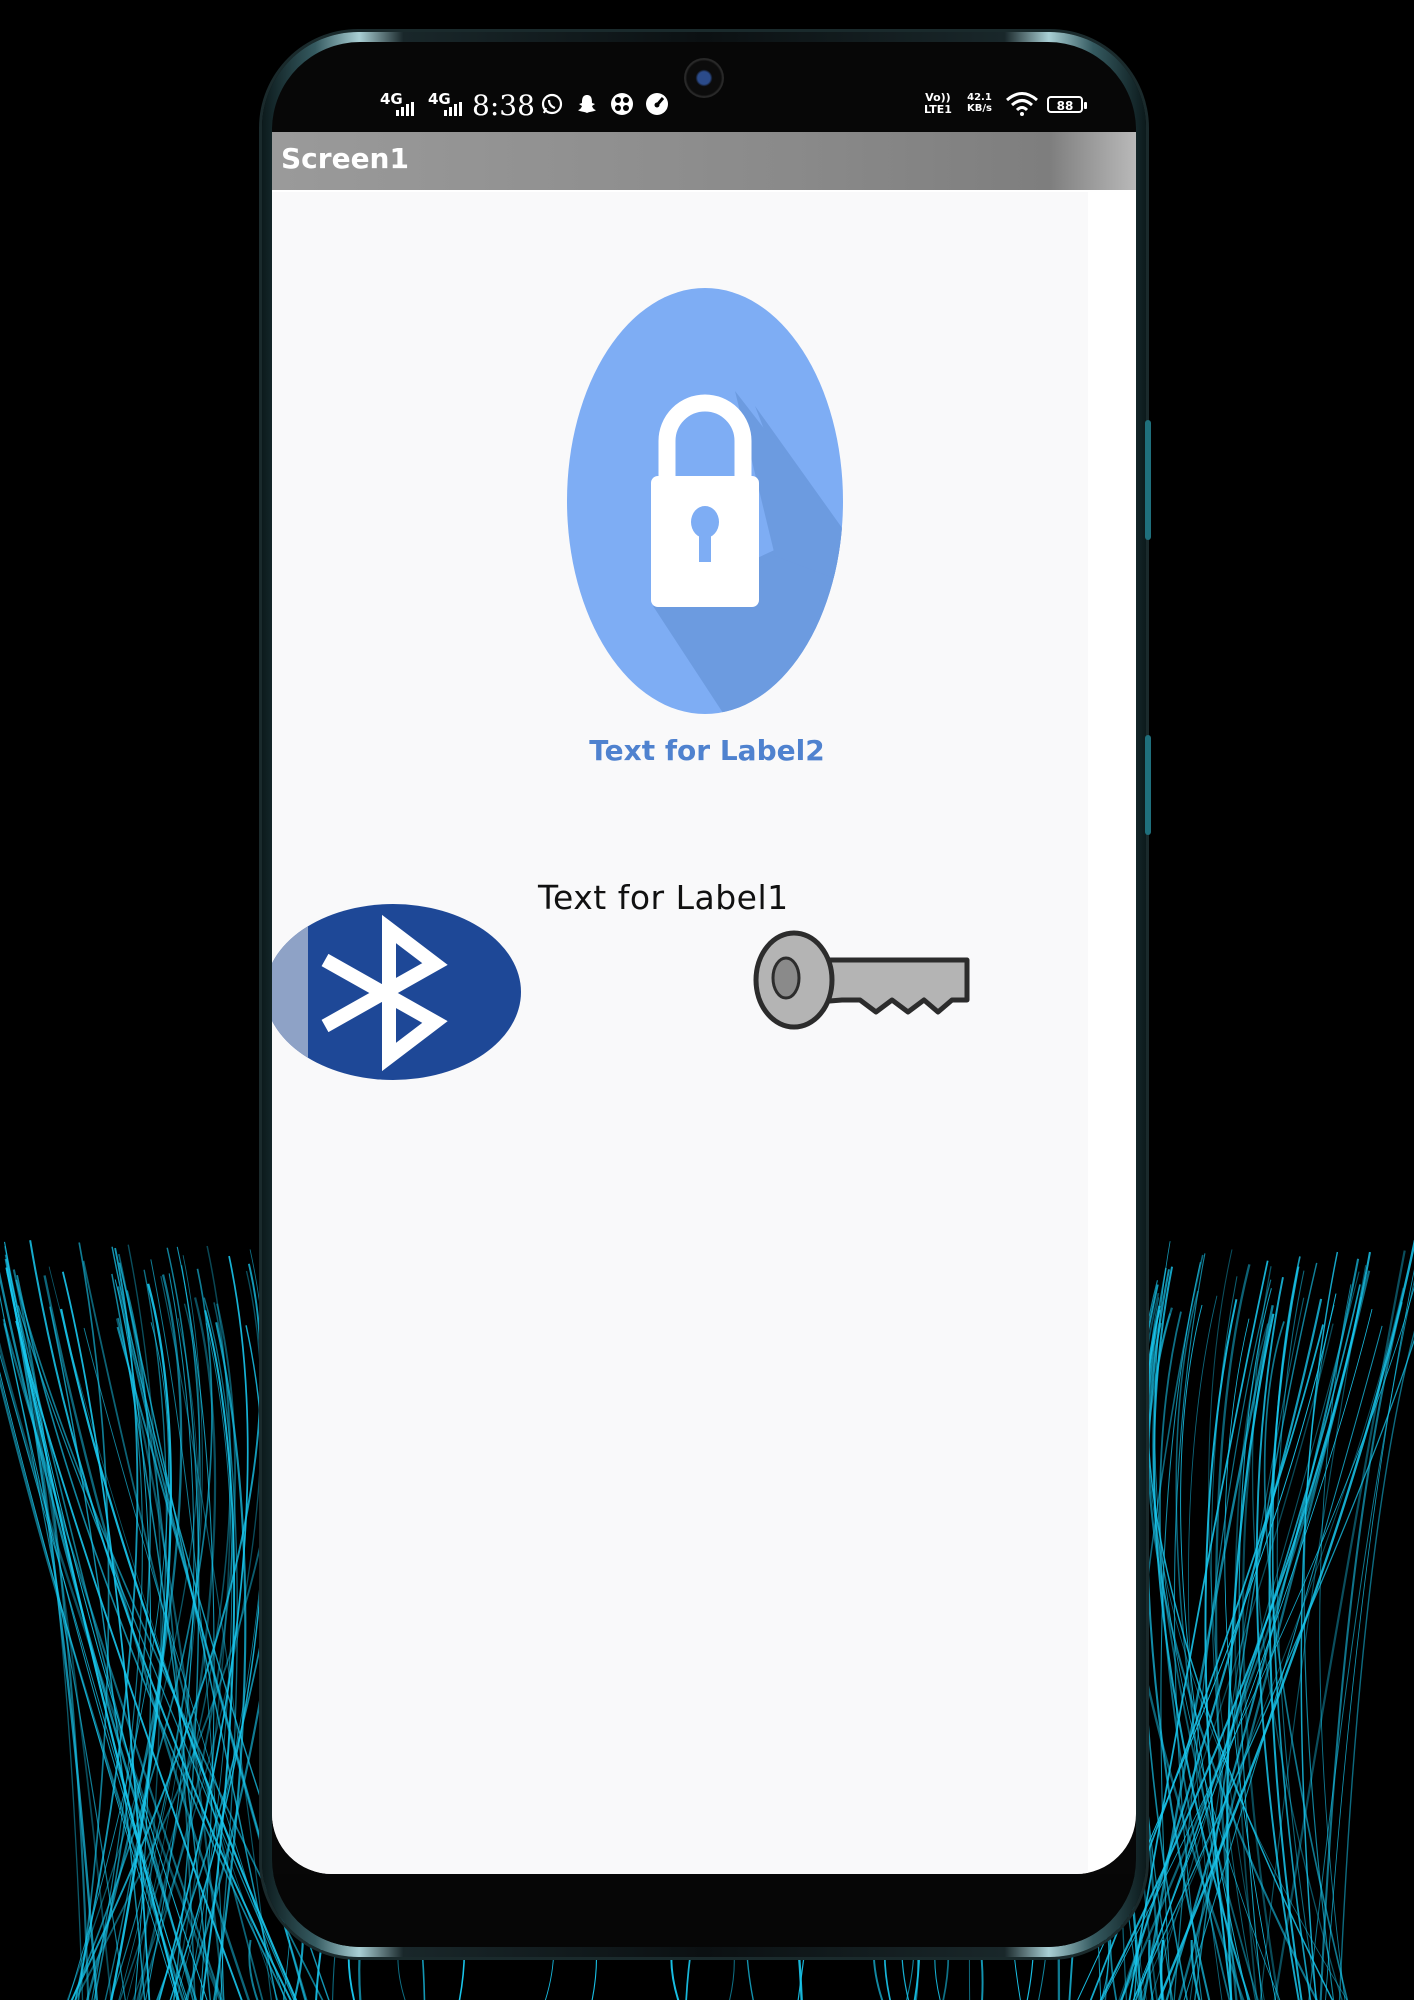  Describe the element at coordinates (587, 104) in the screenshot. I see `snapchat-icon` at that location.